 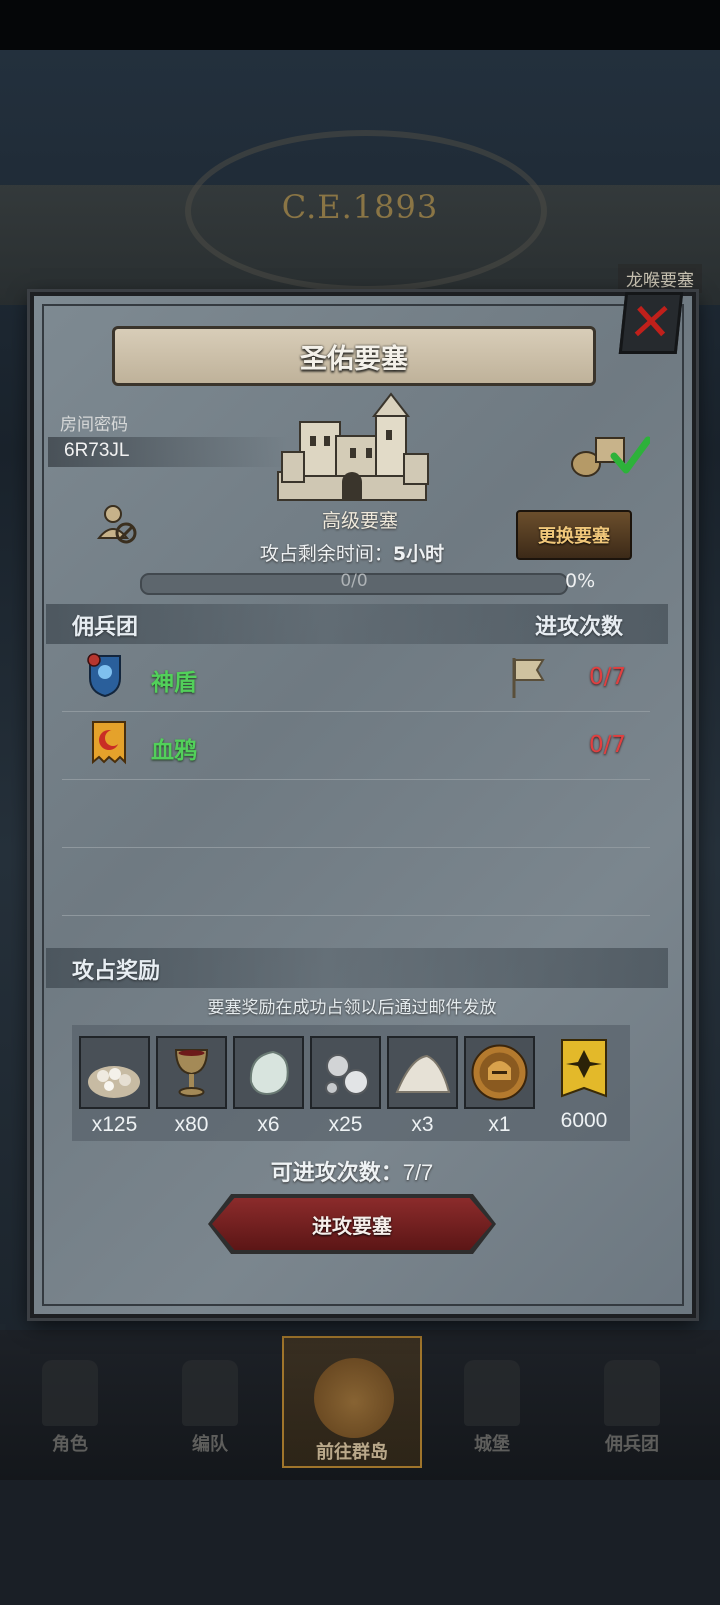 I want to click on globe-icon, so click(x=354, y=1398).